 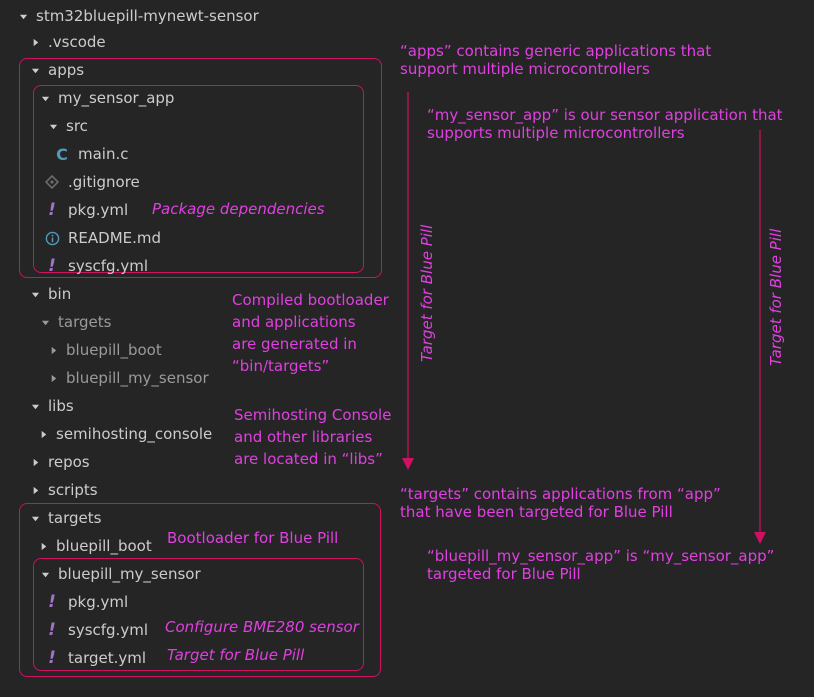 What do you see at coordinates (760, 538) in the screenshot?
I see `arrow-right-head` at bounding box center [760, 538].